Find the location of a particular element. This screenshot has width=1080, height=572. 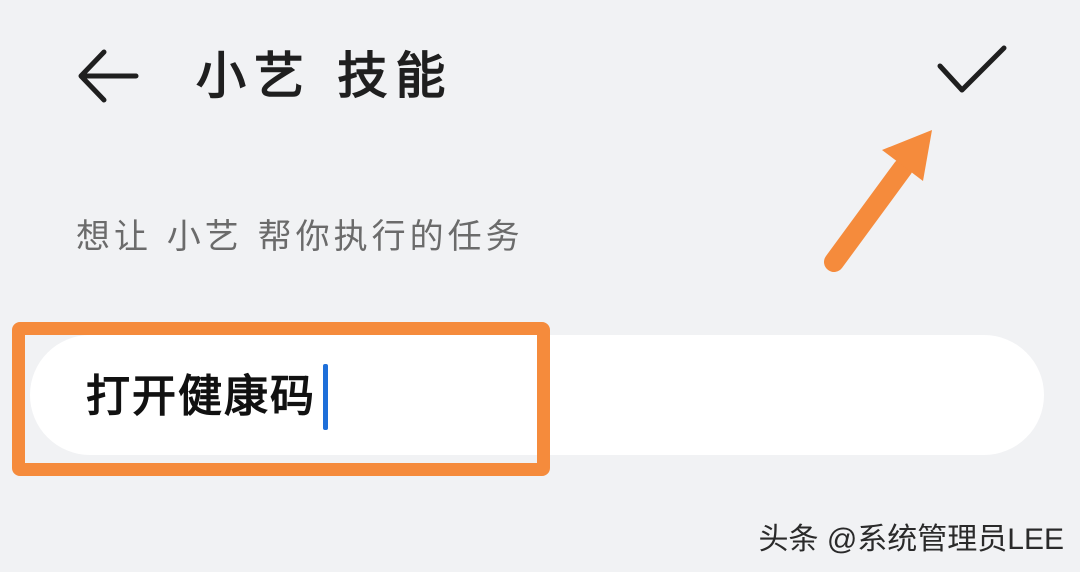

checkmark-icon is located at coordinates (971, 70).